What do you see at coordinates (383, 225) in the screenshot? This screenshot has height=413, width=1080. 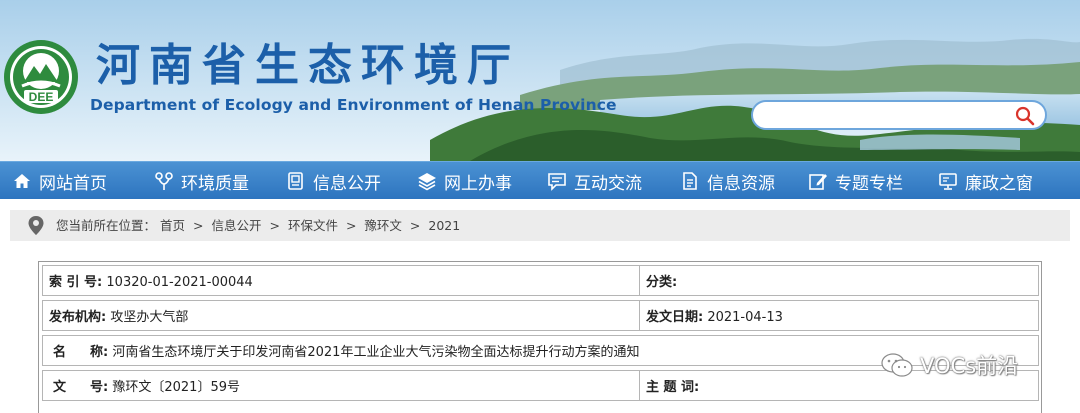 I see `breadcrumb-item-yuhuanwen: 豫环文` at bounding box center [383, 225].